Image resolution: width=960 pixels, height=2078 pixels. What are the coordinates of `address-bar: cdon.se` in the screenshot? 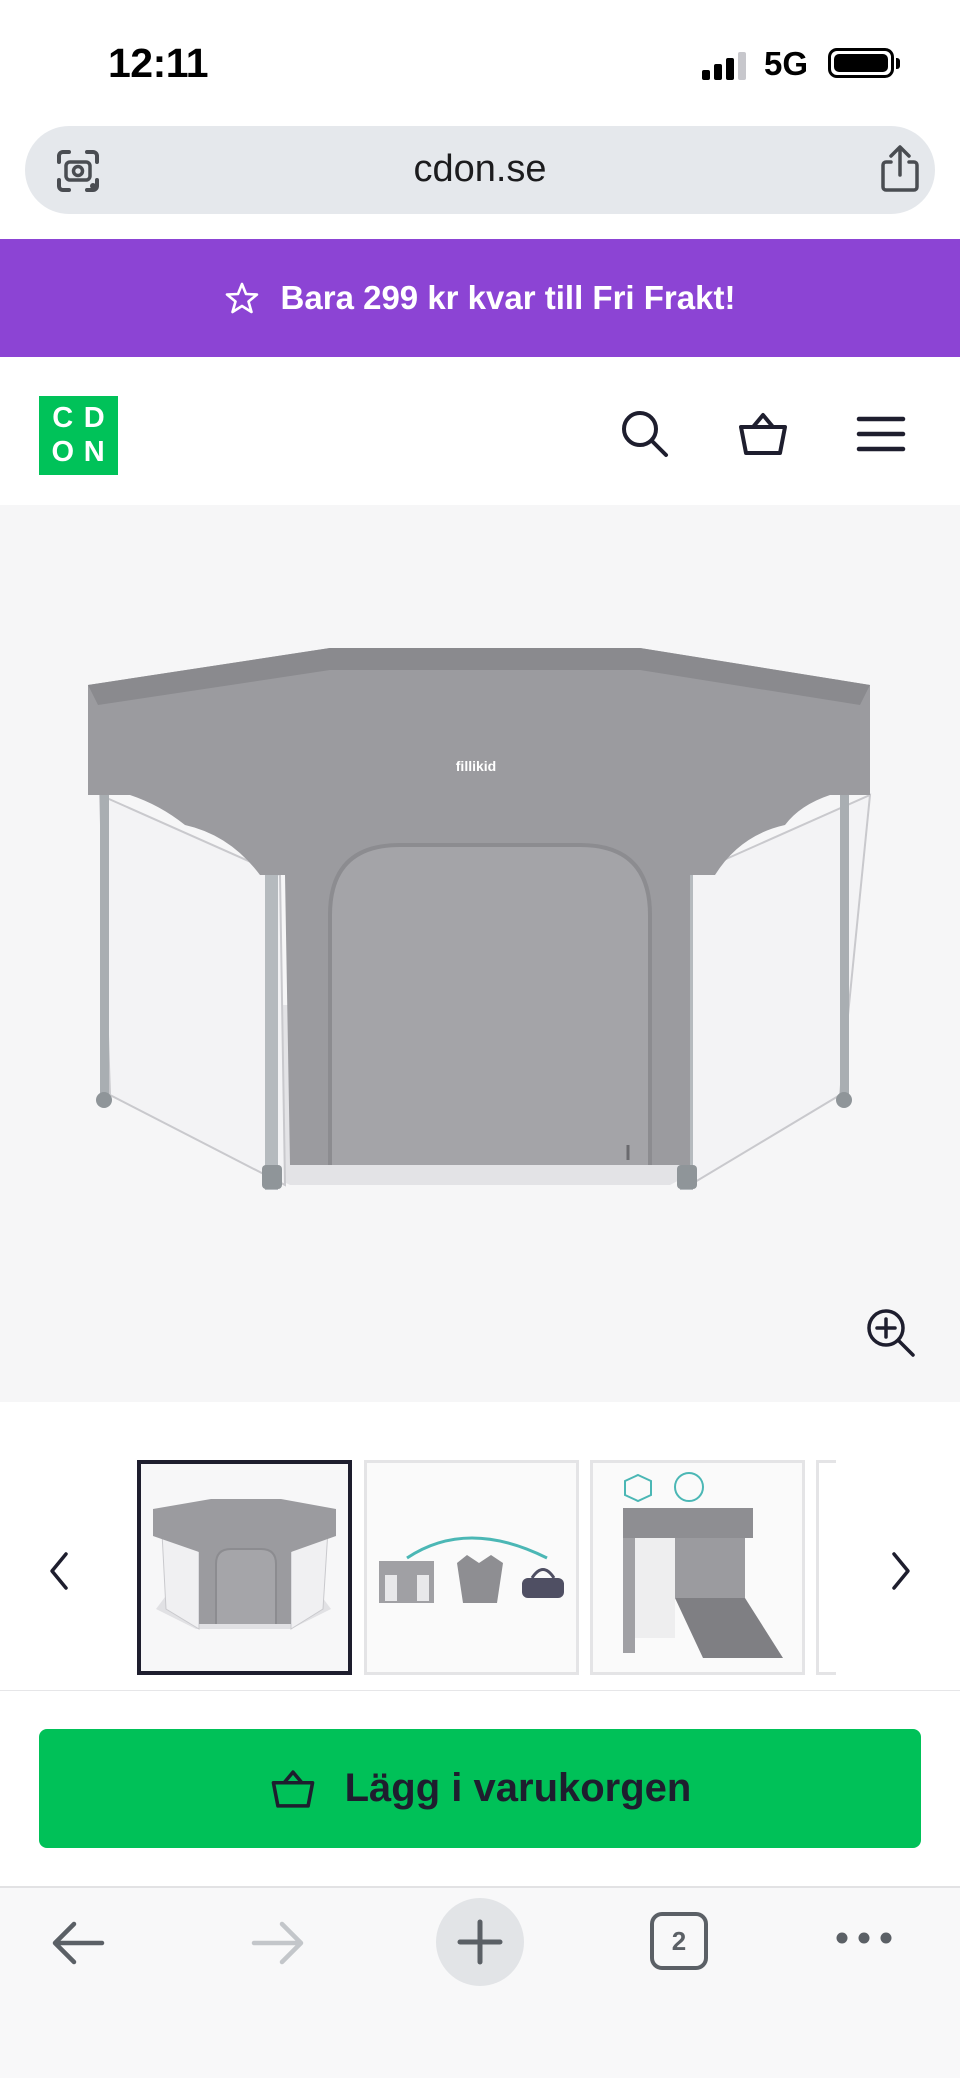 It's located at (480, 170).